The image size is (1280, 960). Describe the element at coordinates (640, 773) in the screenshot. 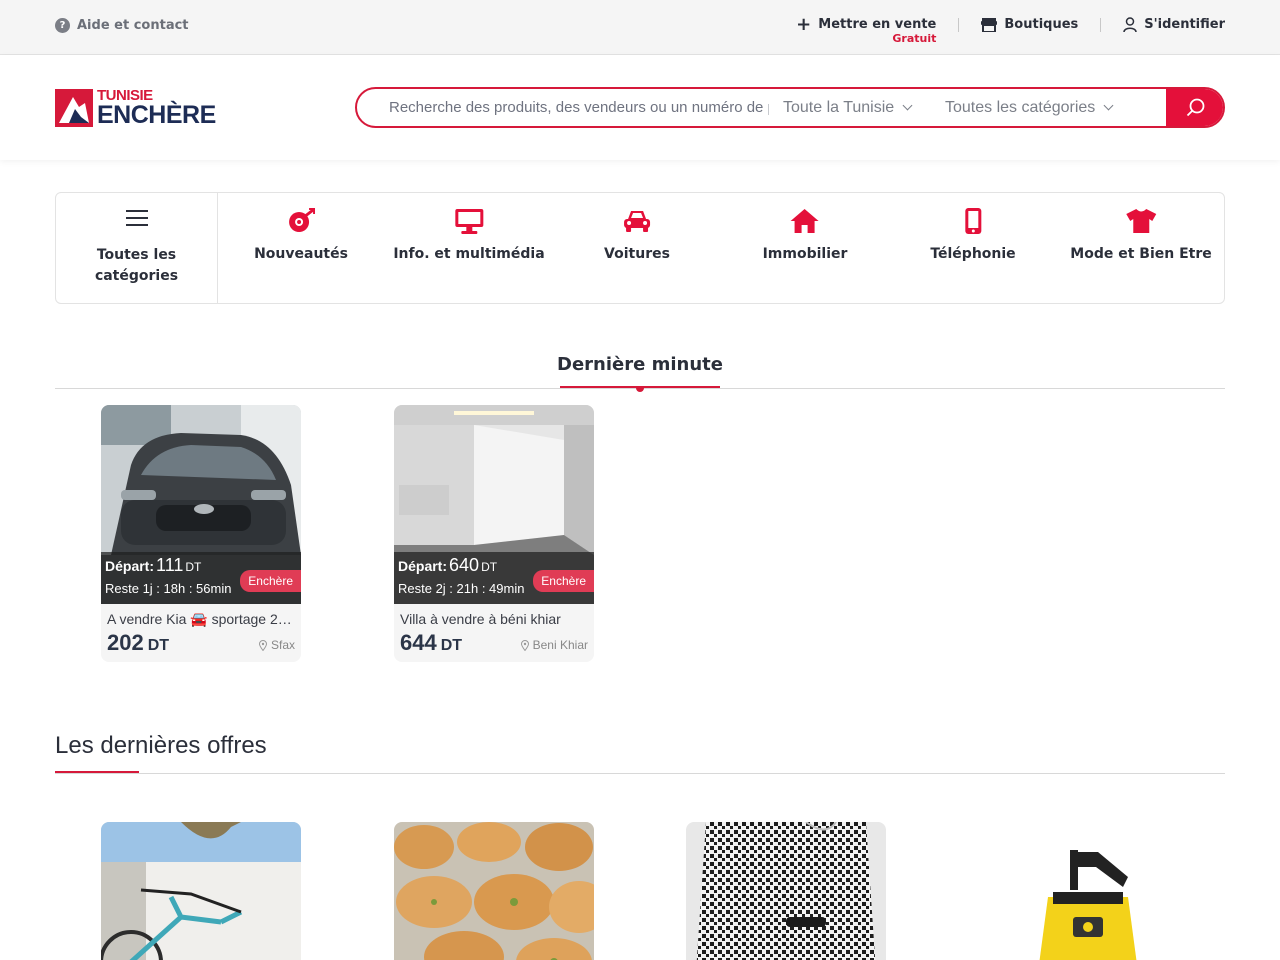

I see `section-divider` at that location.